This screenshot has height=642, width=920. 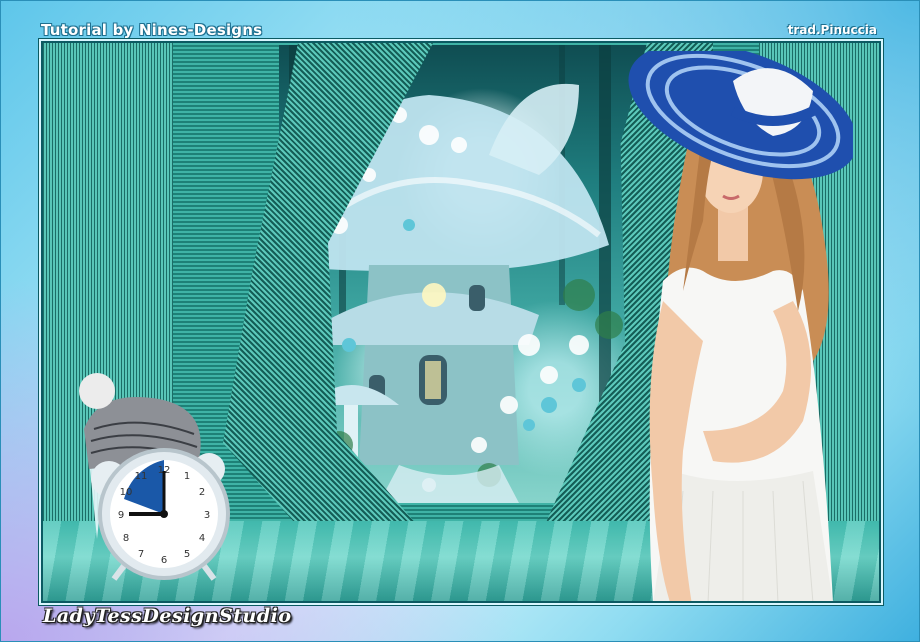 What do you see at coordinates (126, 492) in the screenshot?
I see `clock-numeral: 10` at bounding box center [126, 492].